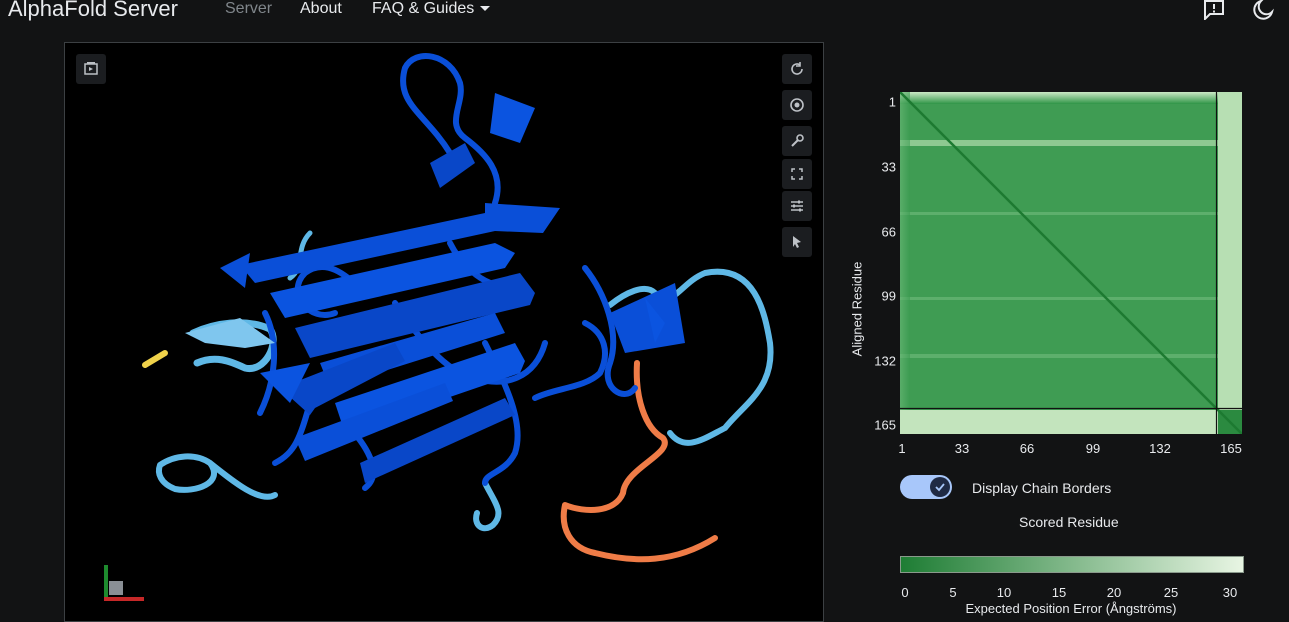 The width and height of the screenshot is (1289, 622). What do you see at coordinates (1231, 448) in the screenshot?
I see `x-tick-label: 165` at bounding box center [1231, 448].